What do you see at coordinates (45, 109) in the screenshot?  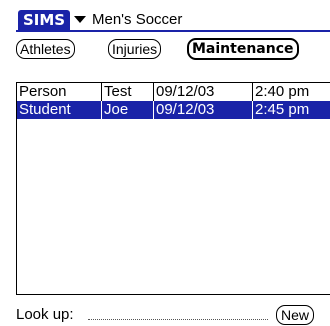 I see `cell-person: Student` at bounding box center [45, 109].